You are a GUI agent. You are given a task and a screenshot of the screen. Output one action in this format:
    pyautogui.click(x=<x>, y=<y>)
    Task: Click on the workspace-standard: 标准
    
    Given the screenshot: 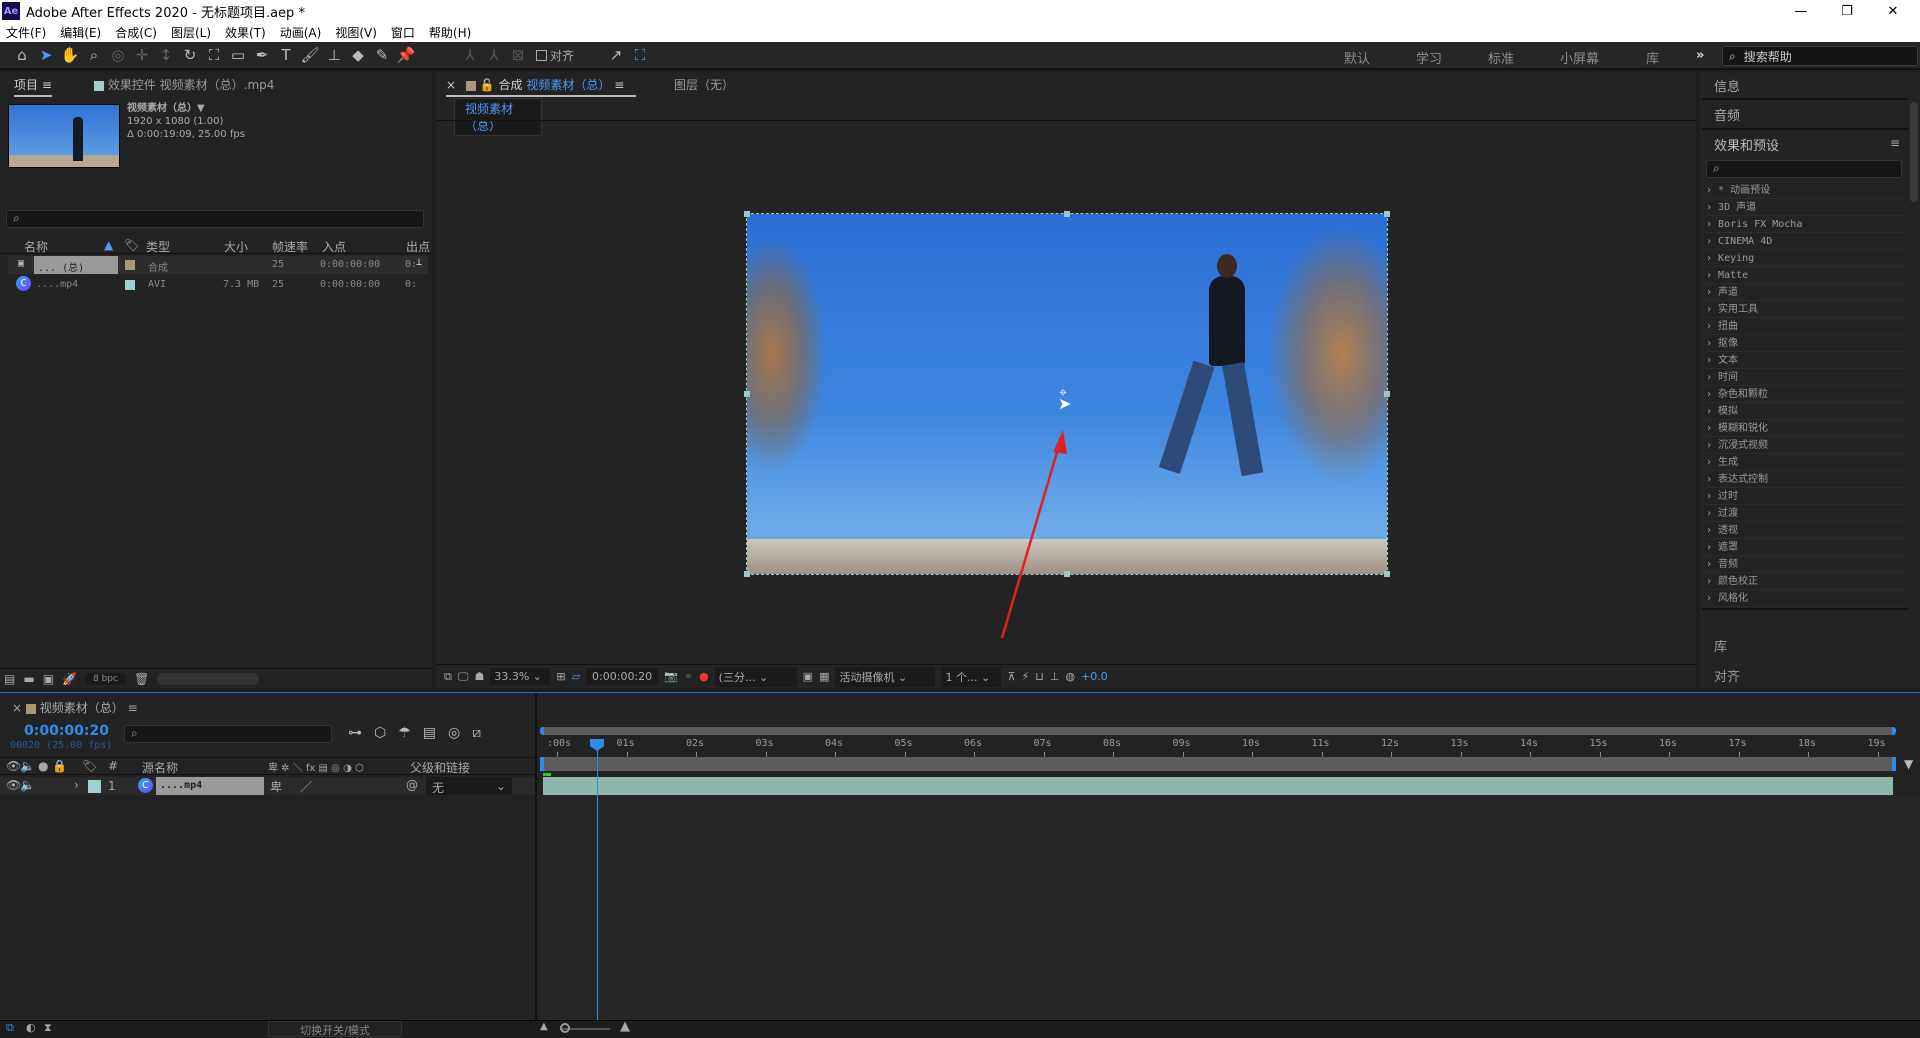 What is the action you would take?
    pyautogui.click(x=1501, y=57)
    